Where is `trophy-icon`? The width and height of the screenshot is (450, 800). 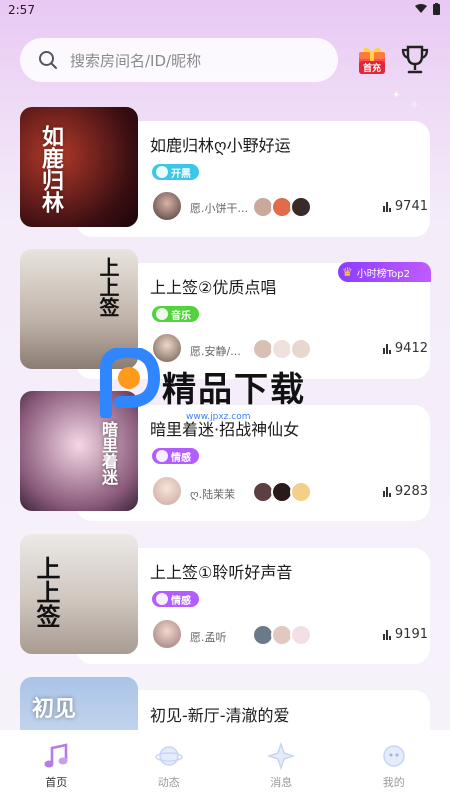
trophy-icon is located at coordinates (415, 59).